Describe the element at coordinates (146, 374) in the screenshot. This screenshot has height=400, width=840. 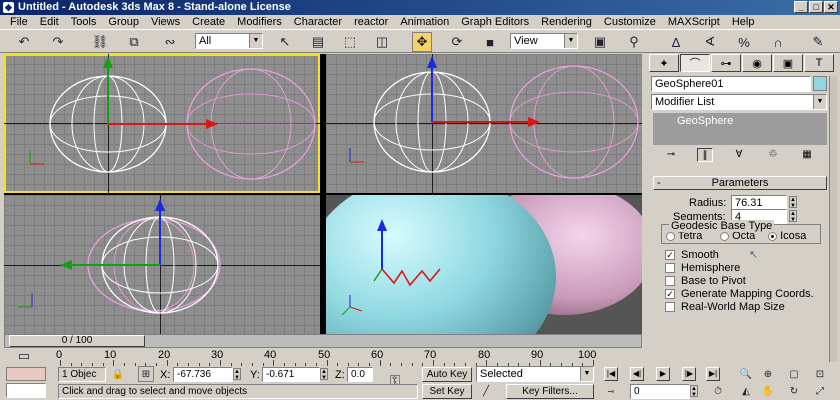
I see `absolute-mode-icon: ⊞` at that location.